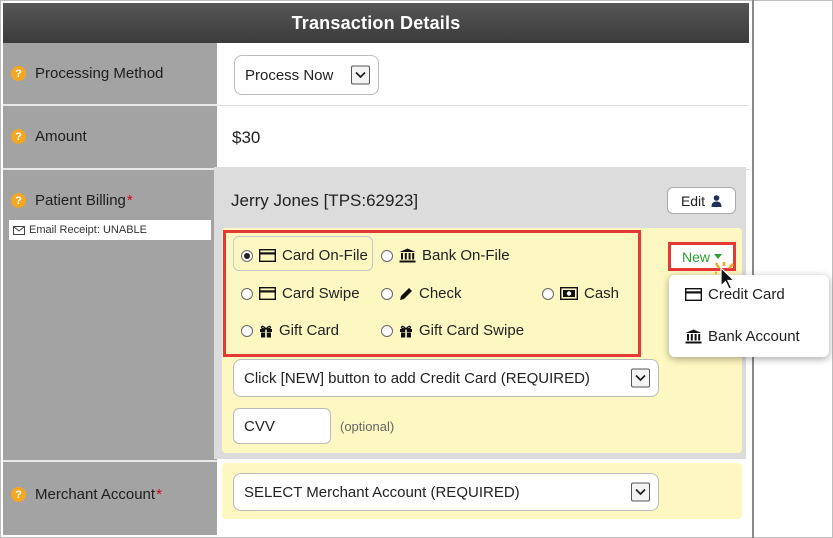 The height and width of the screenshot is (538, 833). What do you see at coordinates (325, 200) in the screenshot?
I see `patient-name: Jerry Jones [TPS:62923]` at bounding box center [325, 200].